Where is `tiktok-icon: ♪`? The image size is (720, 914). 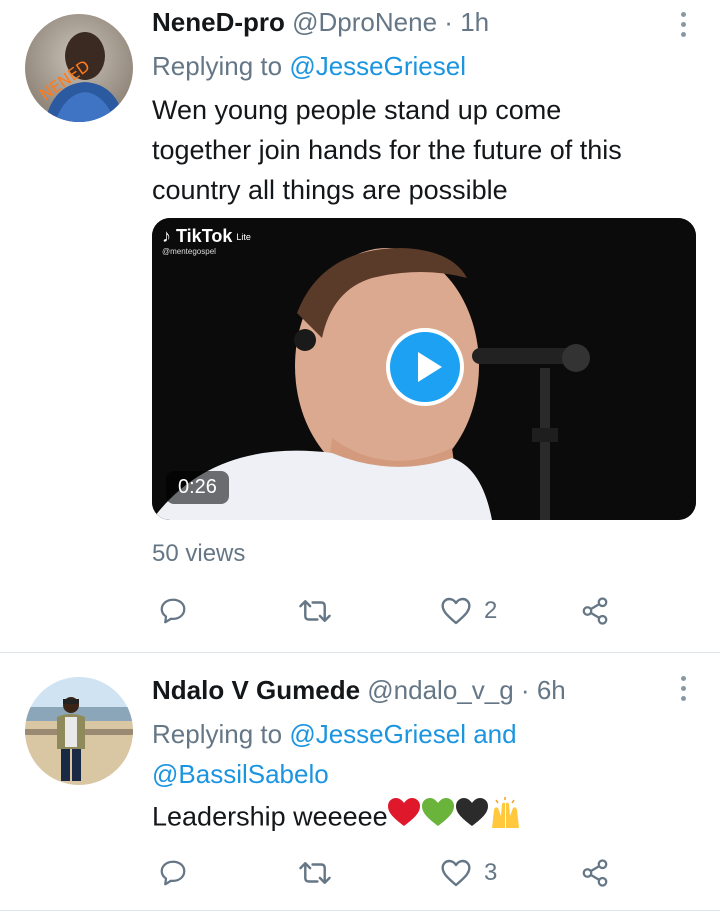 tiktok-icon: ♪ is located at coordinates (166, 236).